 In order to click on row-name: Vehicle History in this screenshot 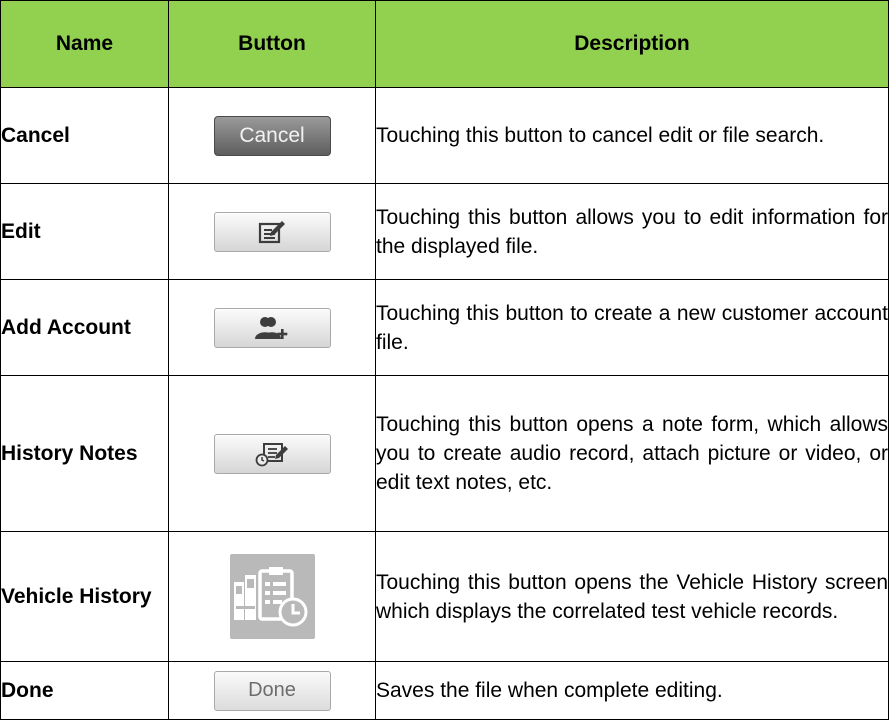, I will do `click(84, 596)`.